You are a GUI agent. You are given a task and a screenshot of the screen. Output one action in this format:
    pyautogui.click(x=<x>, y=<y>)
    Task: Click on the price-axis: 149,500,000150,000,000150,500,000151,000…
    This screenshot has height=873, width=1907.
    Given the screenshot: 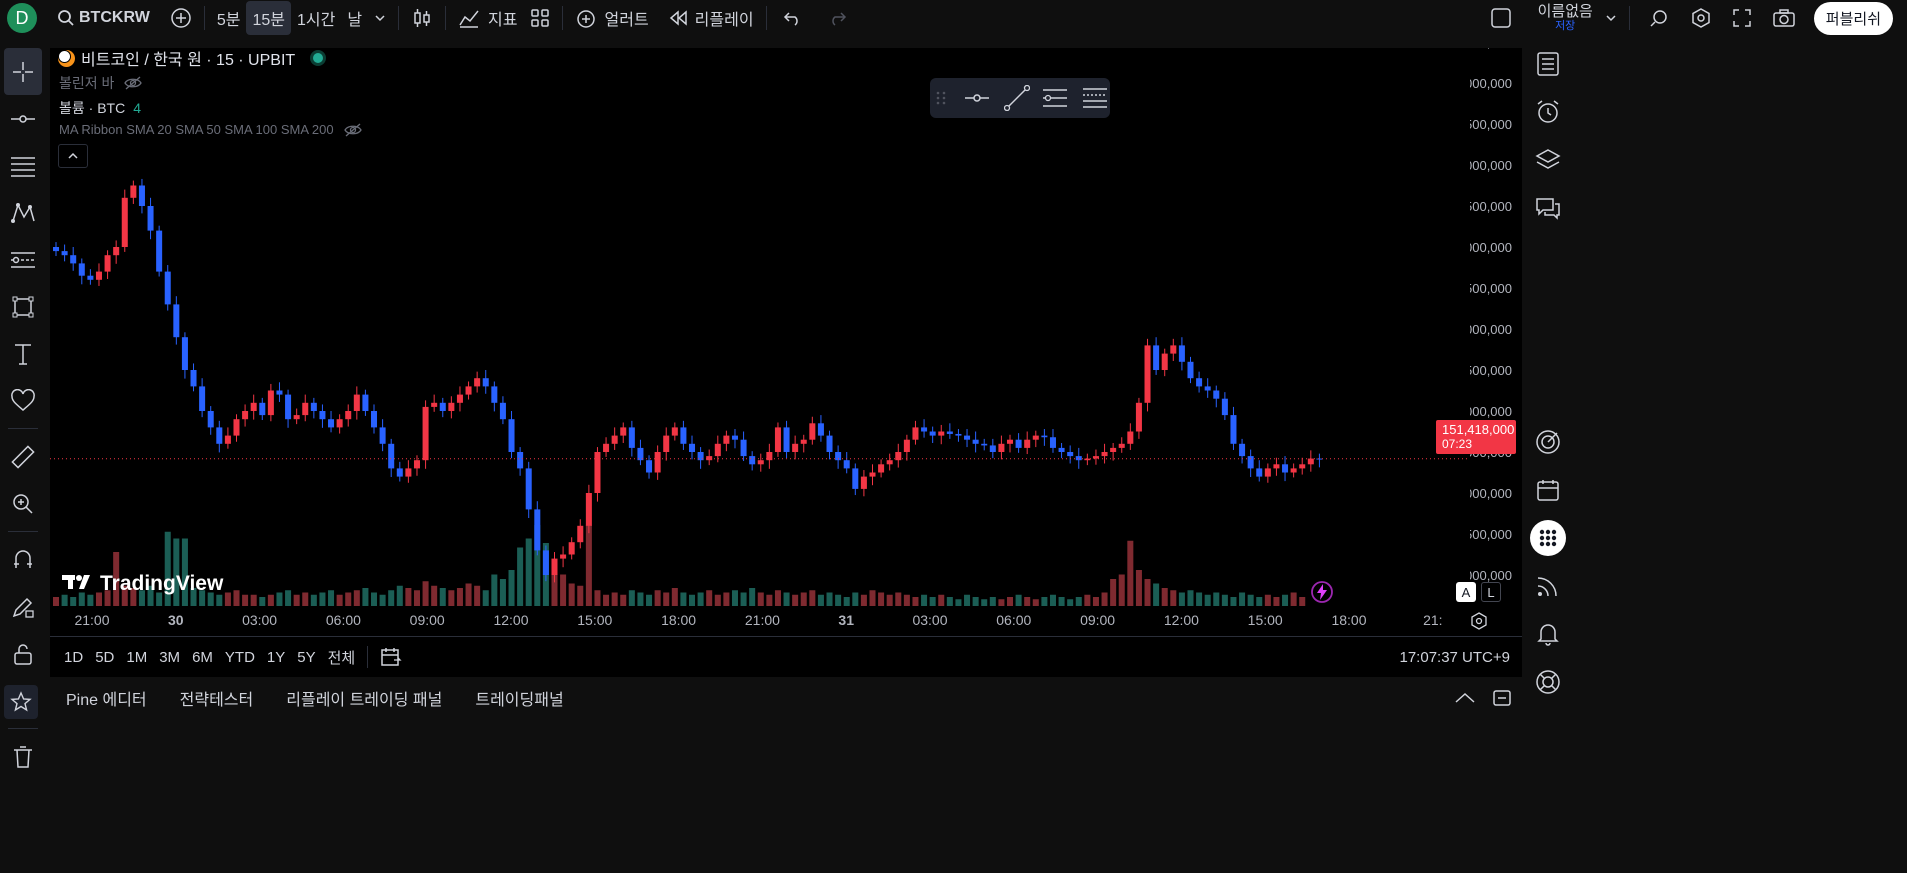 What is the action you would take?
    pyautogui.click(x=1496, y=327)
    